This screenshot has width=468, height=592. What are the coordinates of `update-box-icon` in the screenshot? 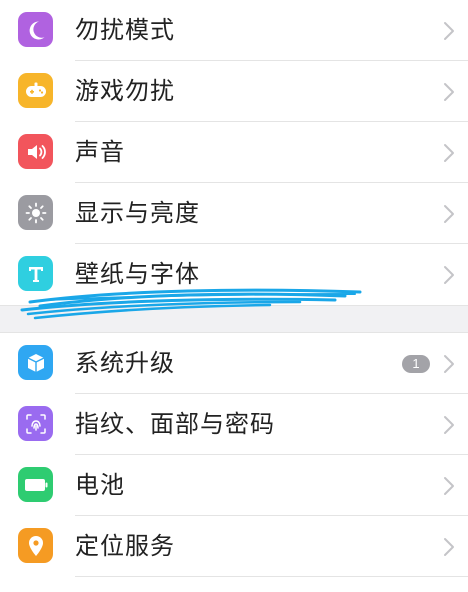 It's located at (35, 362).